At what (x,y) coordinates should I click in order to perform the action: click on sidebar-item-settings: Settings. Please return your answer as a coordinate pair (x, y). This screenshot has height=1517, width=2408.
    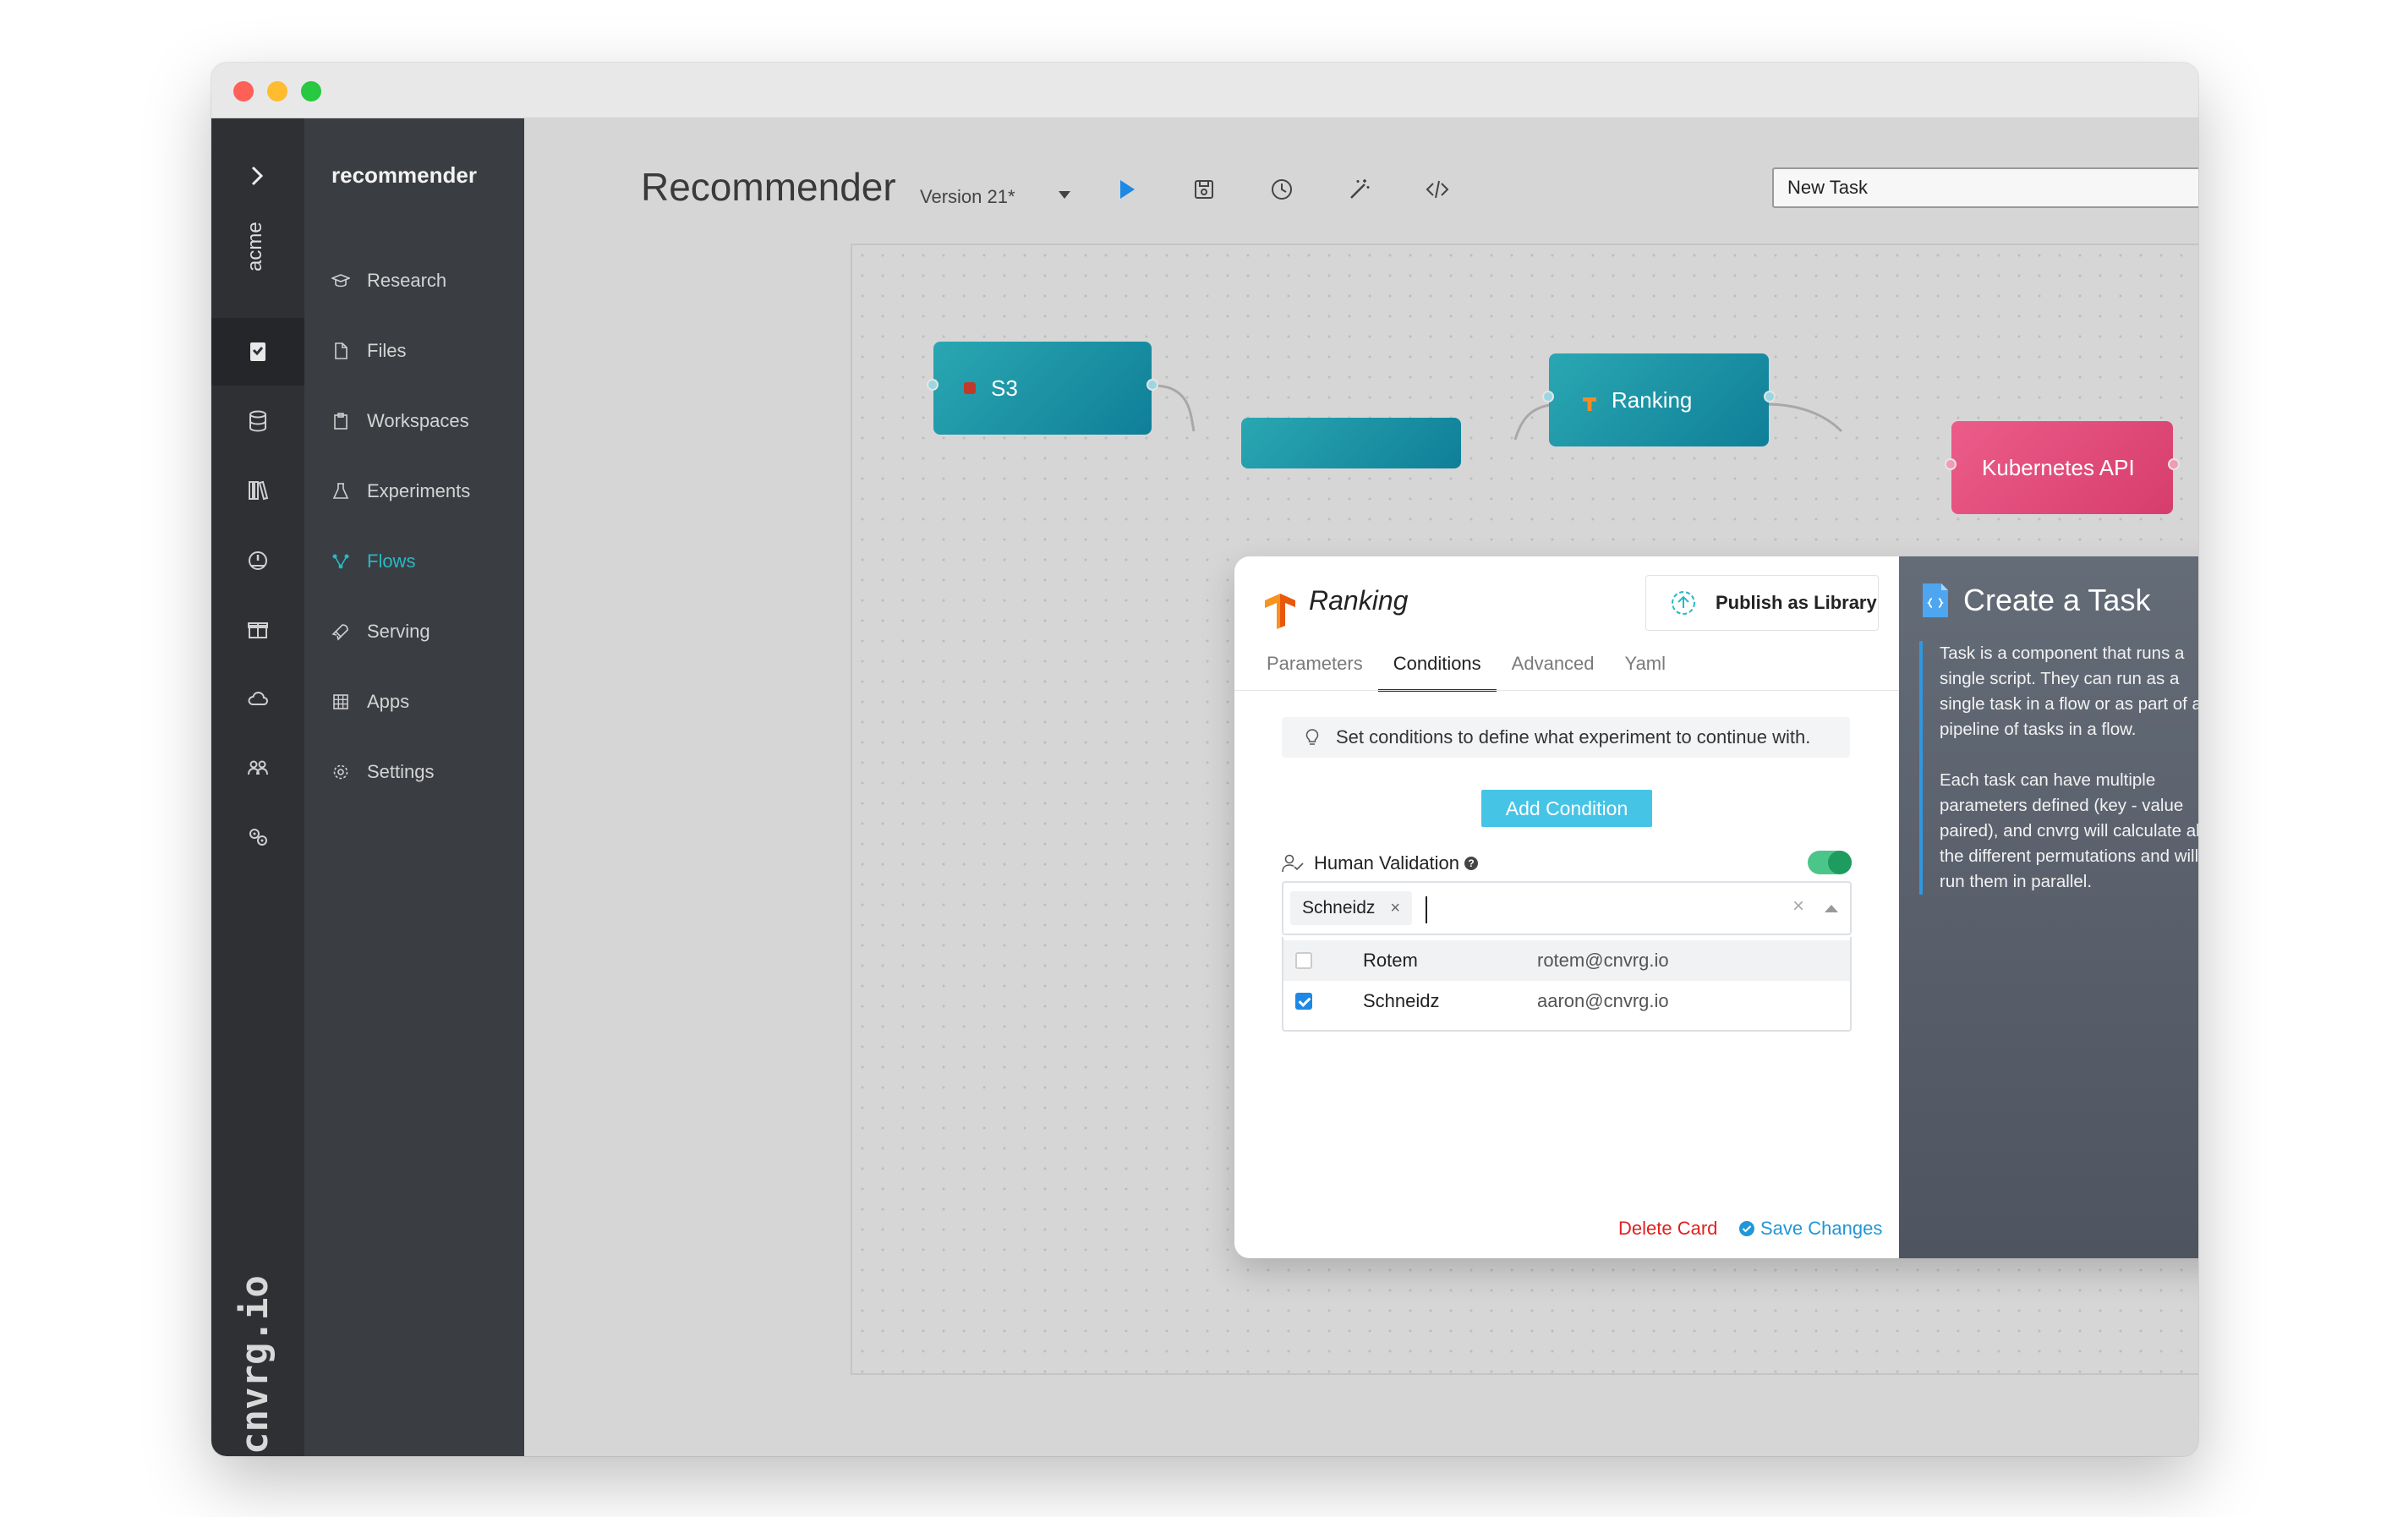
    Looking at the image, I should click on (383, 772).